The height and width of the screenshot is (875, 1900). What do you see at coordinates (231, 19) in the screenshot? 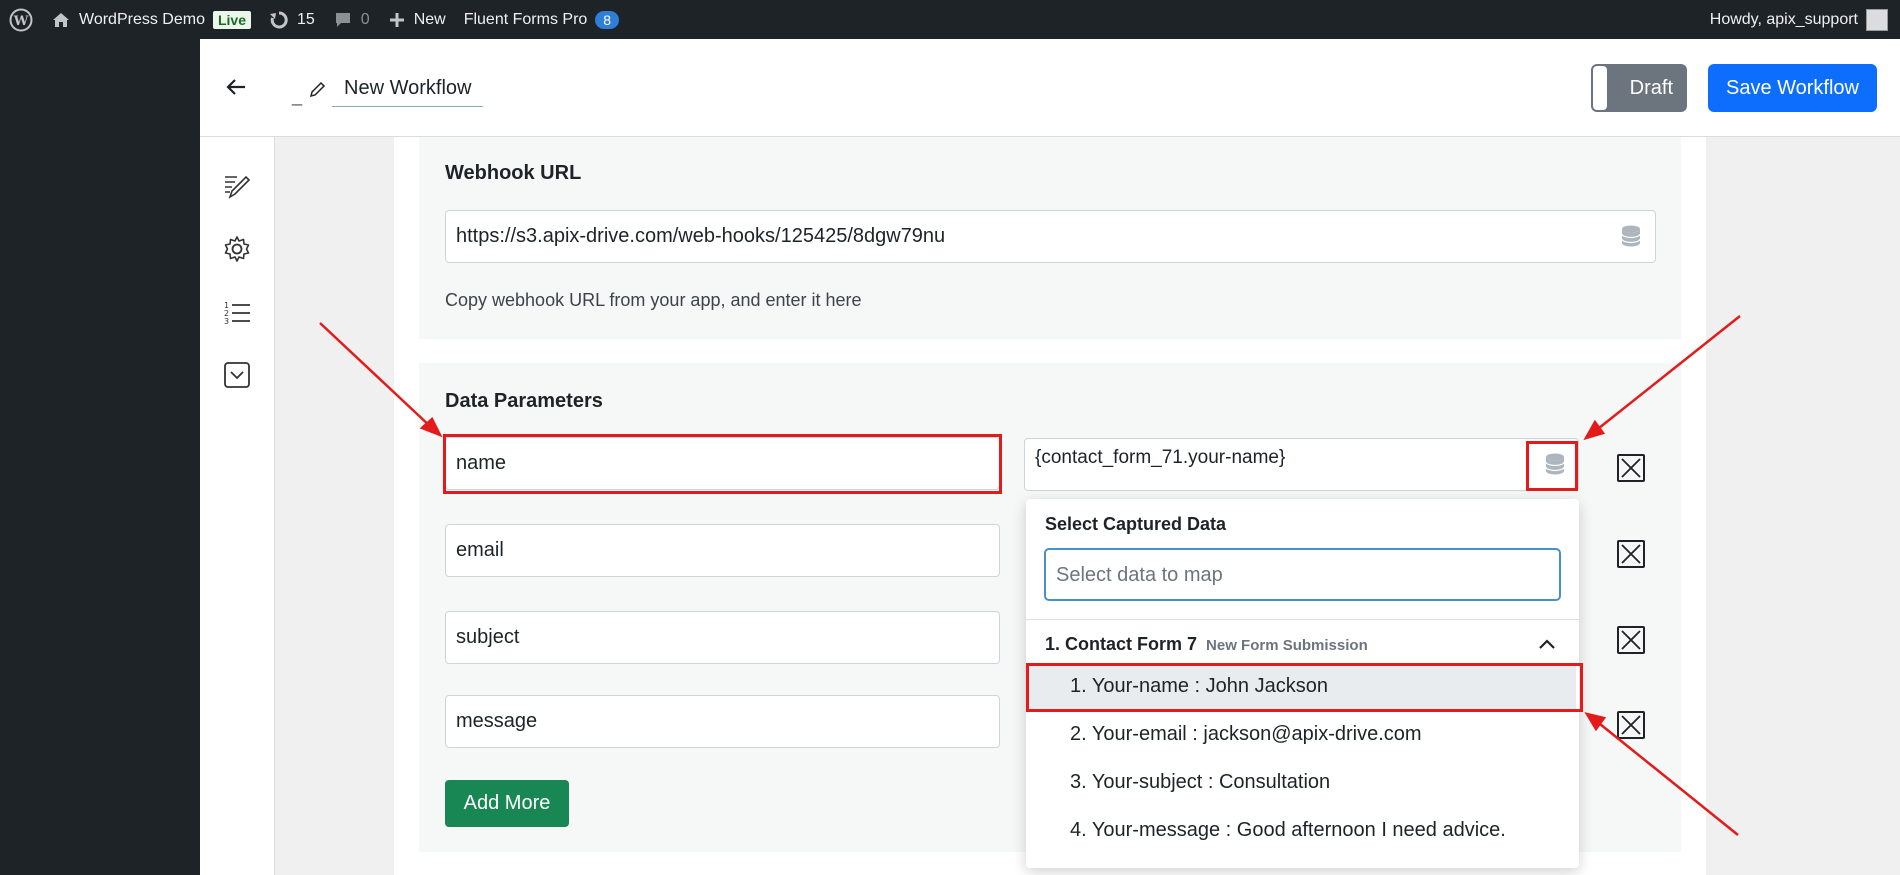
I see `live-badge: Live` at bounding box center [231, 19].